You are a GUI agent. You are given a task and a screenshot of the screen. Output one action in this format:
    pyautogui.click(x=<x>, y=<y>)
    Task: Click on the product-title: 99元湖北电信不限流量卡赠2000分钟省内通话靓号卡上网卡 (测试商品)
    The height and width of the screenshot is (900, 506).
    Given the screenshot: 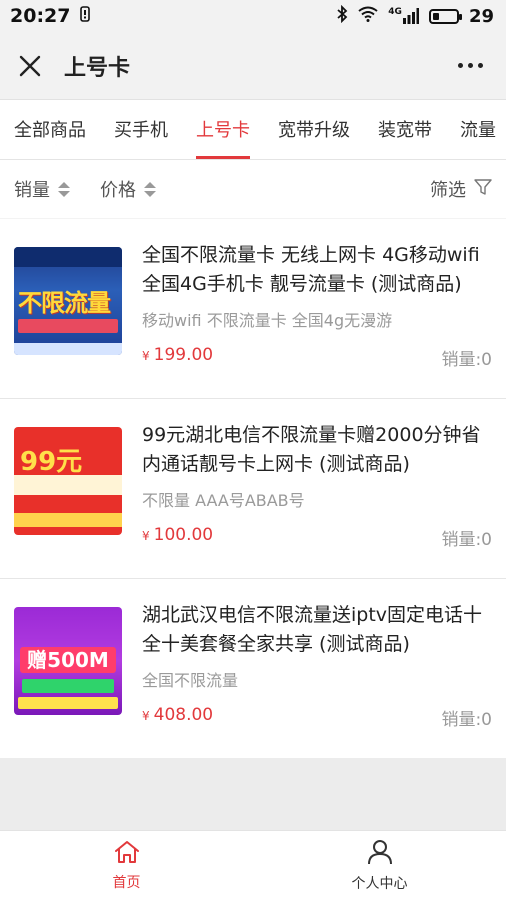 What is the action you would take?
    pyautogui.click(x=317, y=450)
    